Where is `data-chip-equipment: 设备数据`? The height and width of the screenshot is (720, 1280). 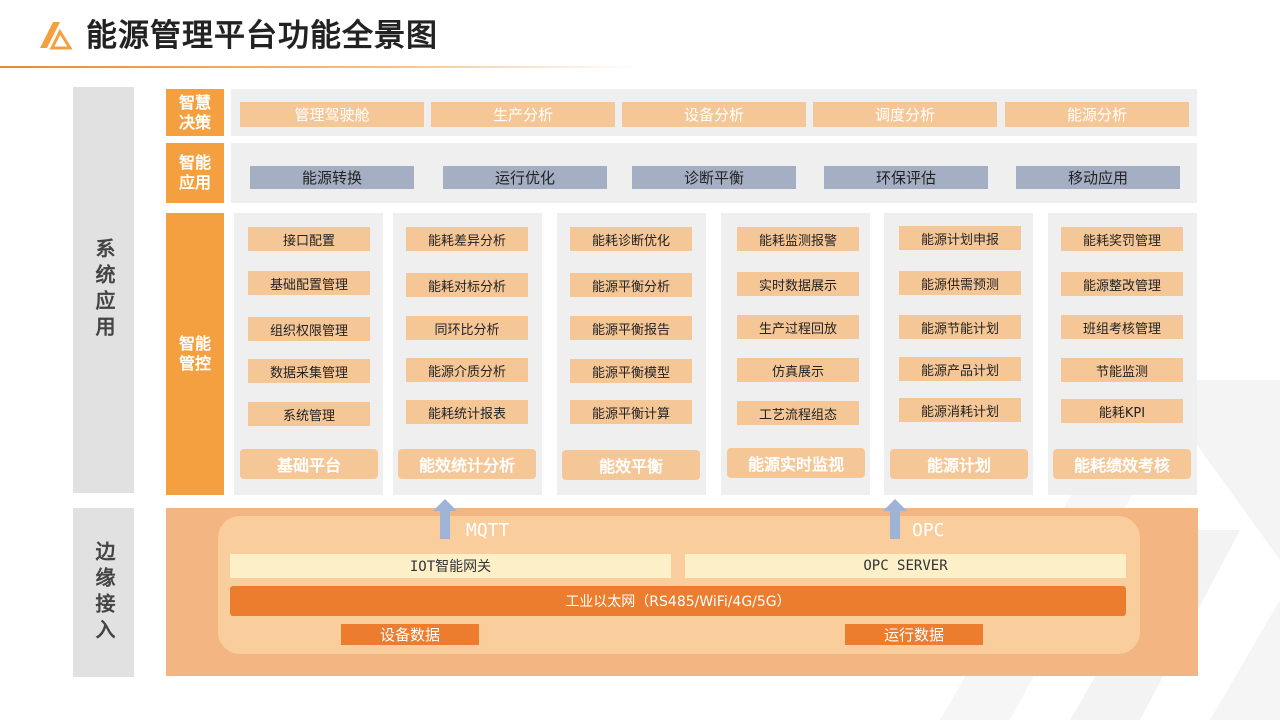 data-chip-equipment: 设备数据 is located at coordinates (410, 634).